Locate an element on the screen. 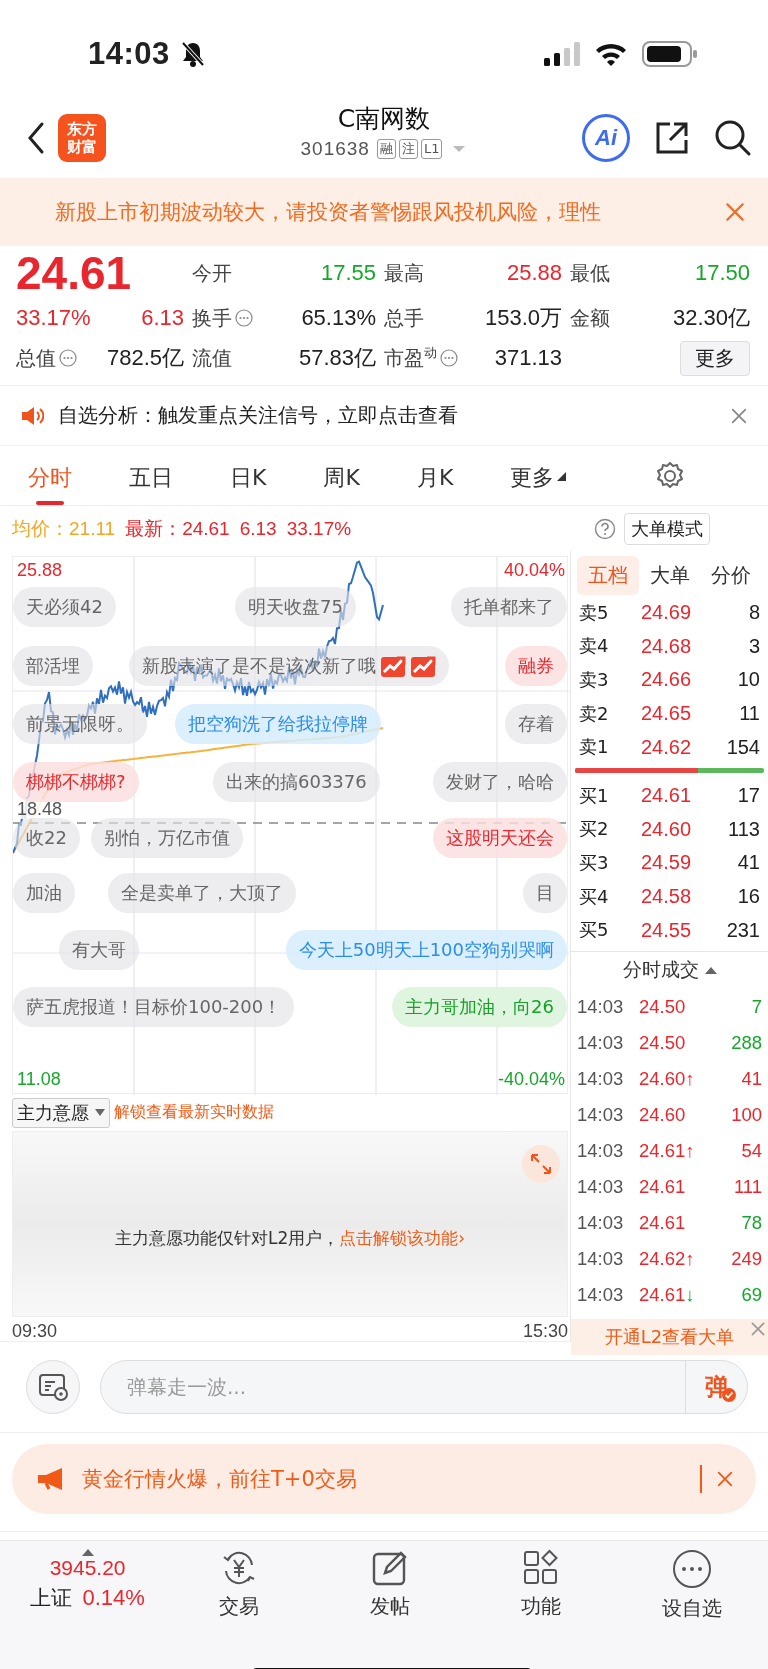  l2-message: 主力意愿功能仅针对L2用户，点击解锁该功能› is located at coordinates (290, 1238).